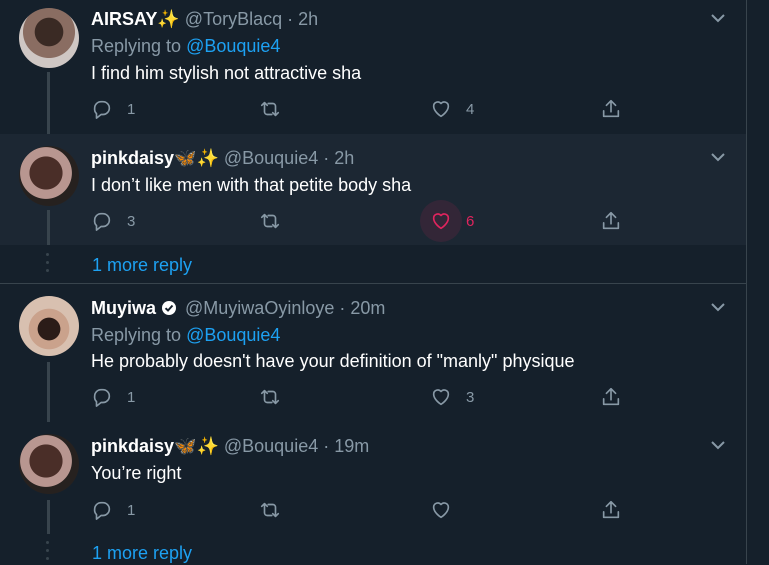  Describe the element at coordinates (124, 19) in the screenshot. I see `display-name: AIRSAY` at that location.